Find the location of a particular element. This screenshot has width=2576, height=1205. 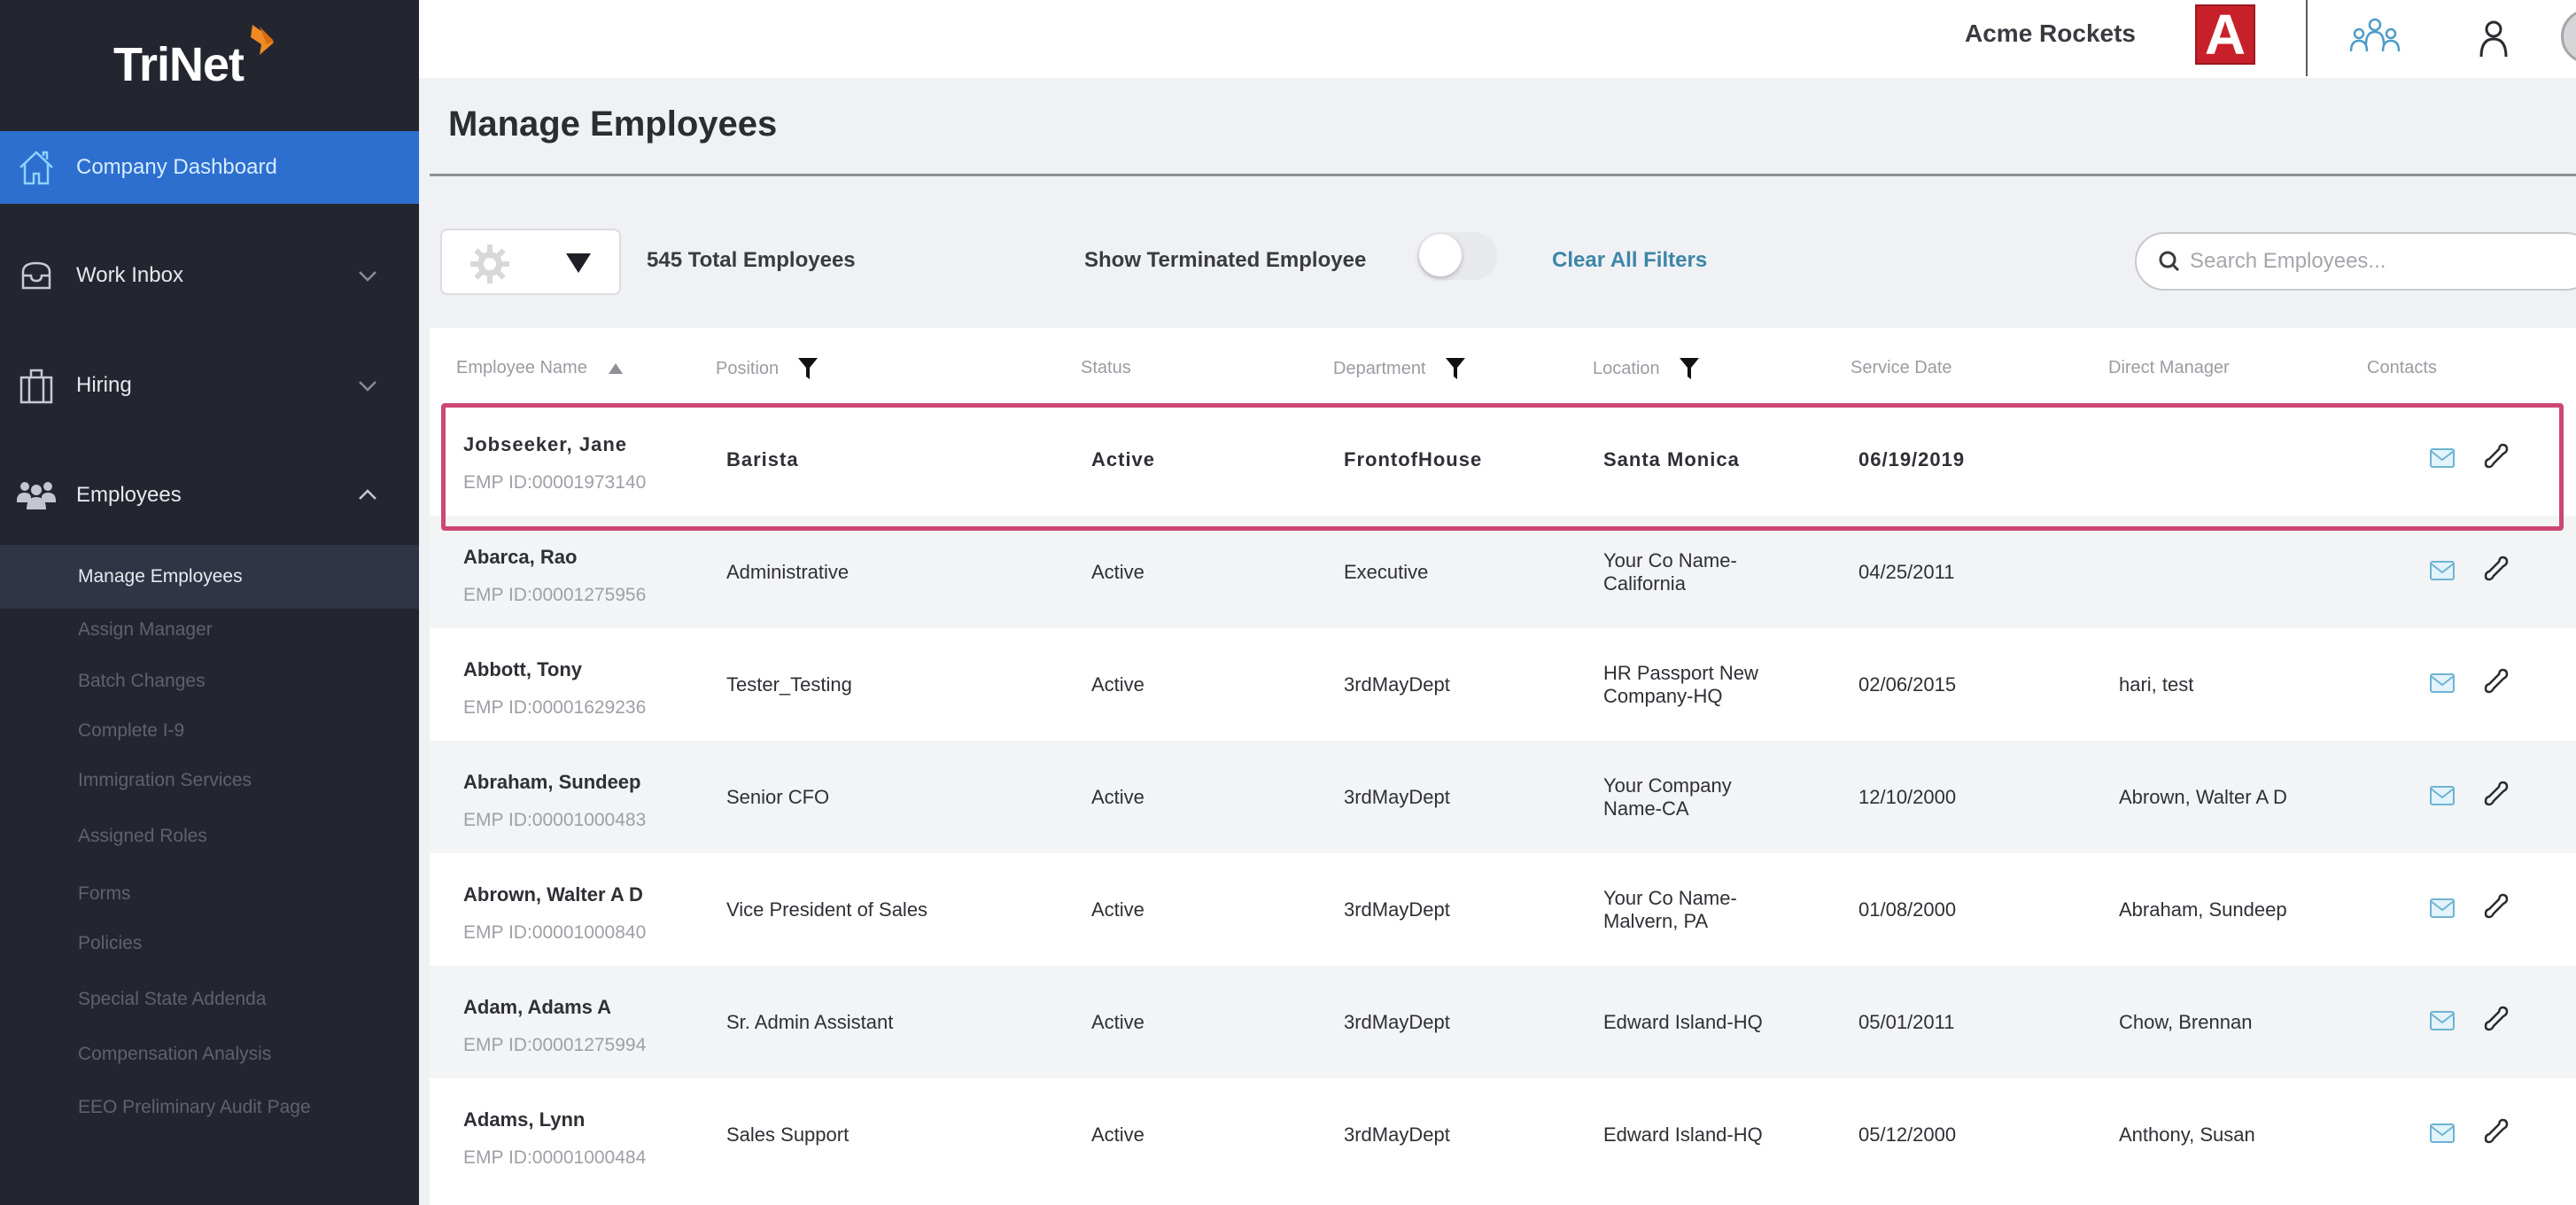

column-label: Direct Manager is located at coordinates (2169, 367).